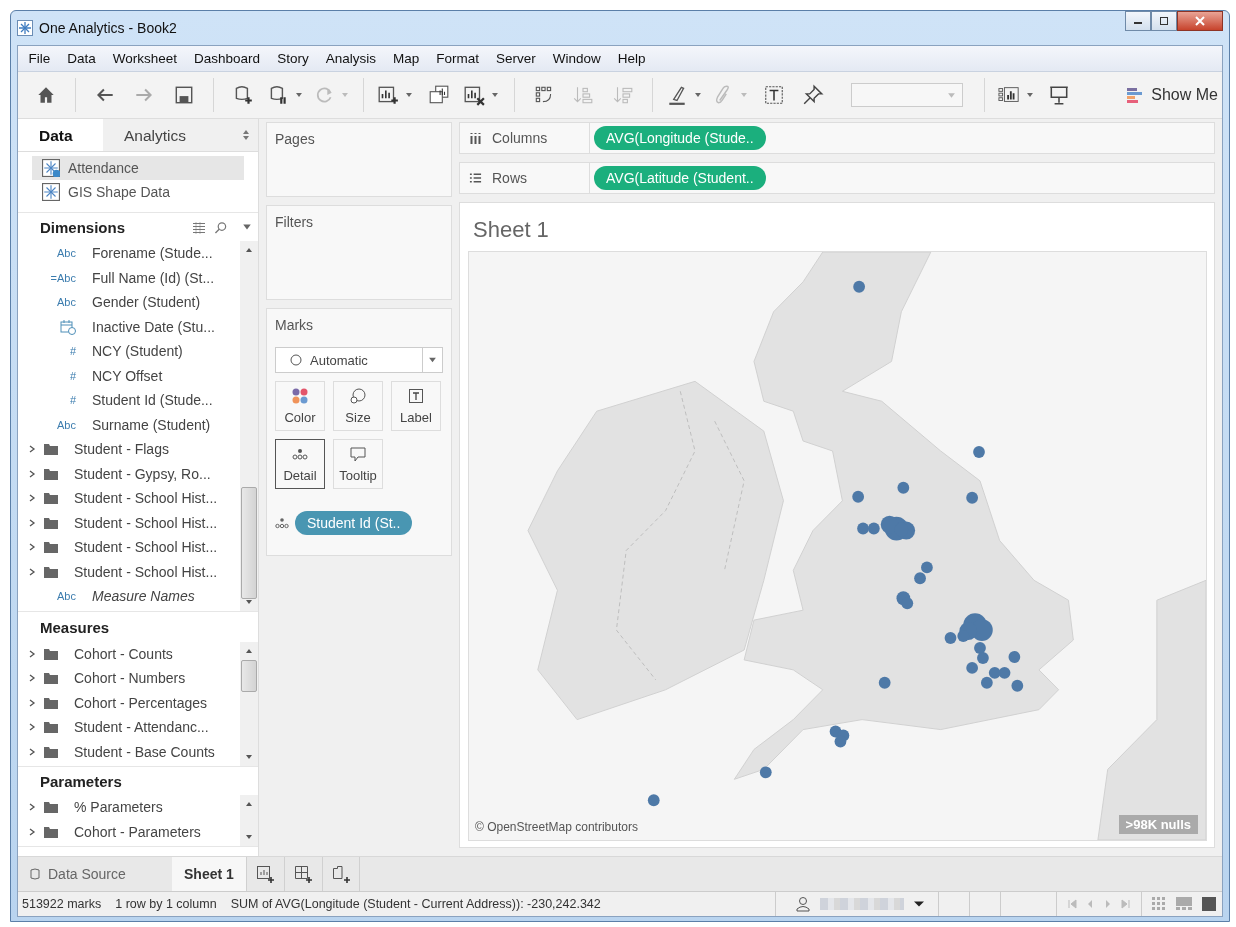  Describe the element at coordinates (60, 135) in the screenshot. I see `panel-tab: Data` at that location.